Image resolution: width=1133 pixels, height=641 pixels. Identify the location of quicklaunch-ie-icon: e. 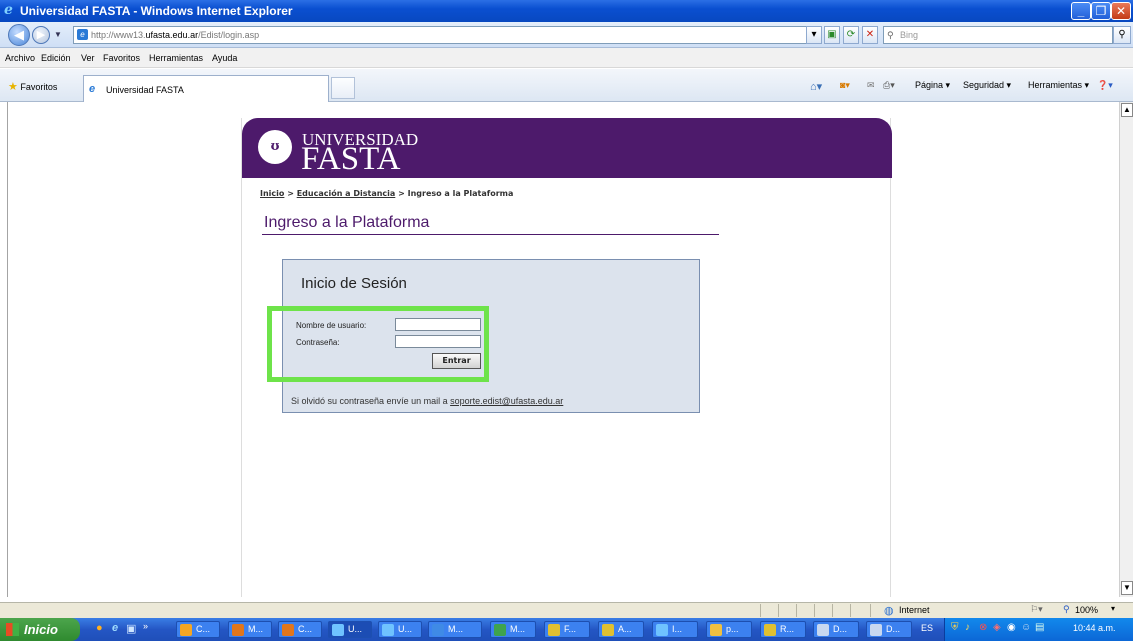
(115, 628).